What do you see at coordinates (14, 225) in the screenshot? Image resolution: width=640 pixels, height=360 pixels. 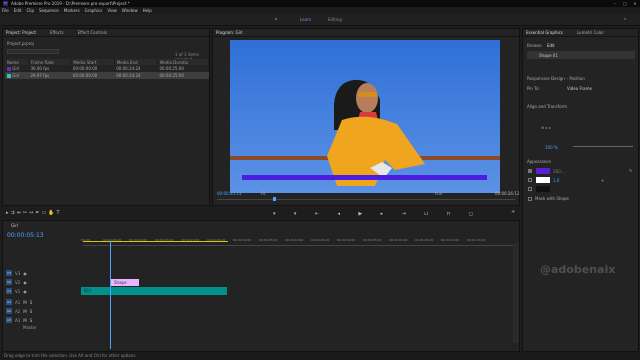 I see `sequence-name: Girl` at bounding box center [14, 225].